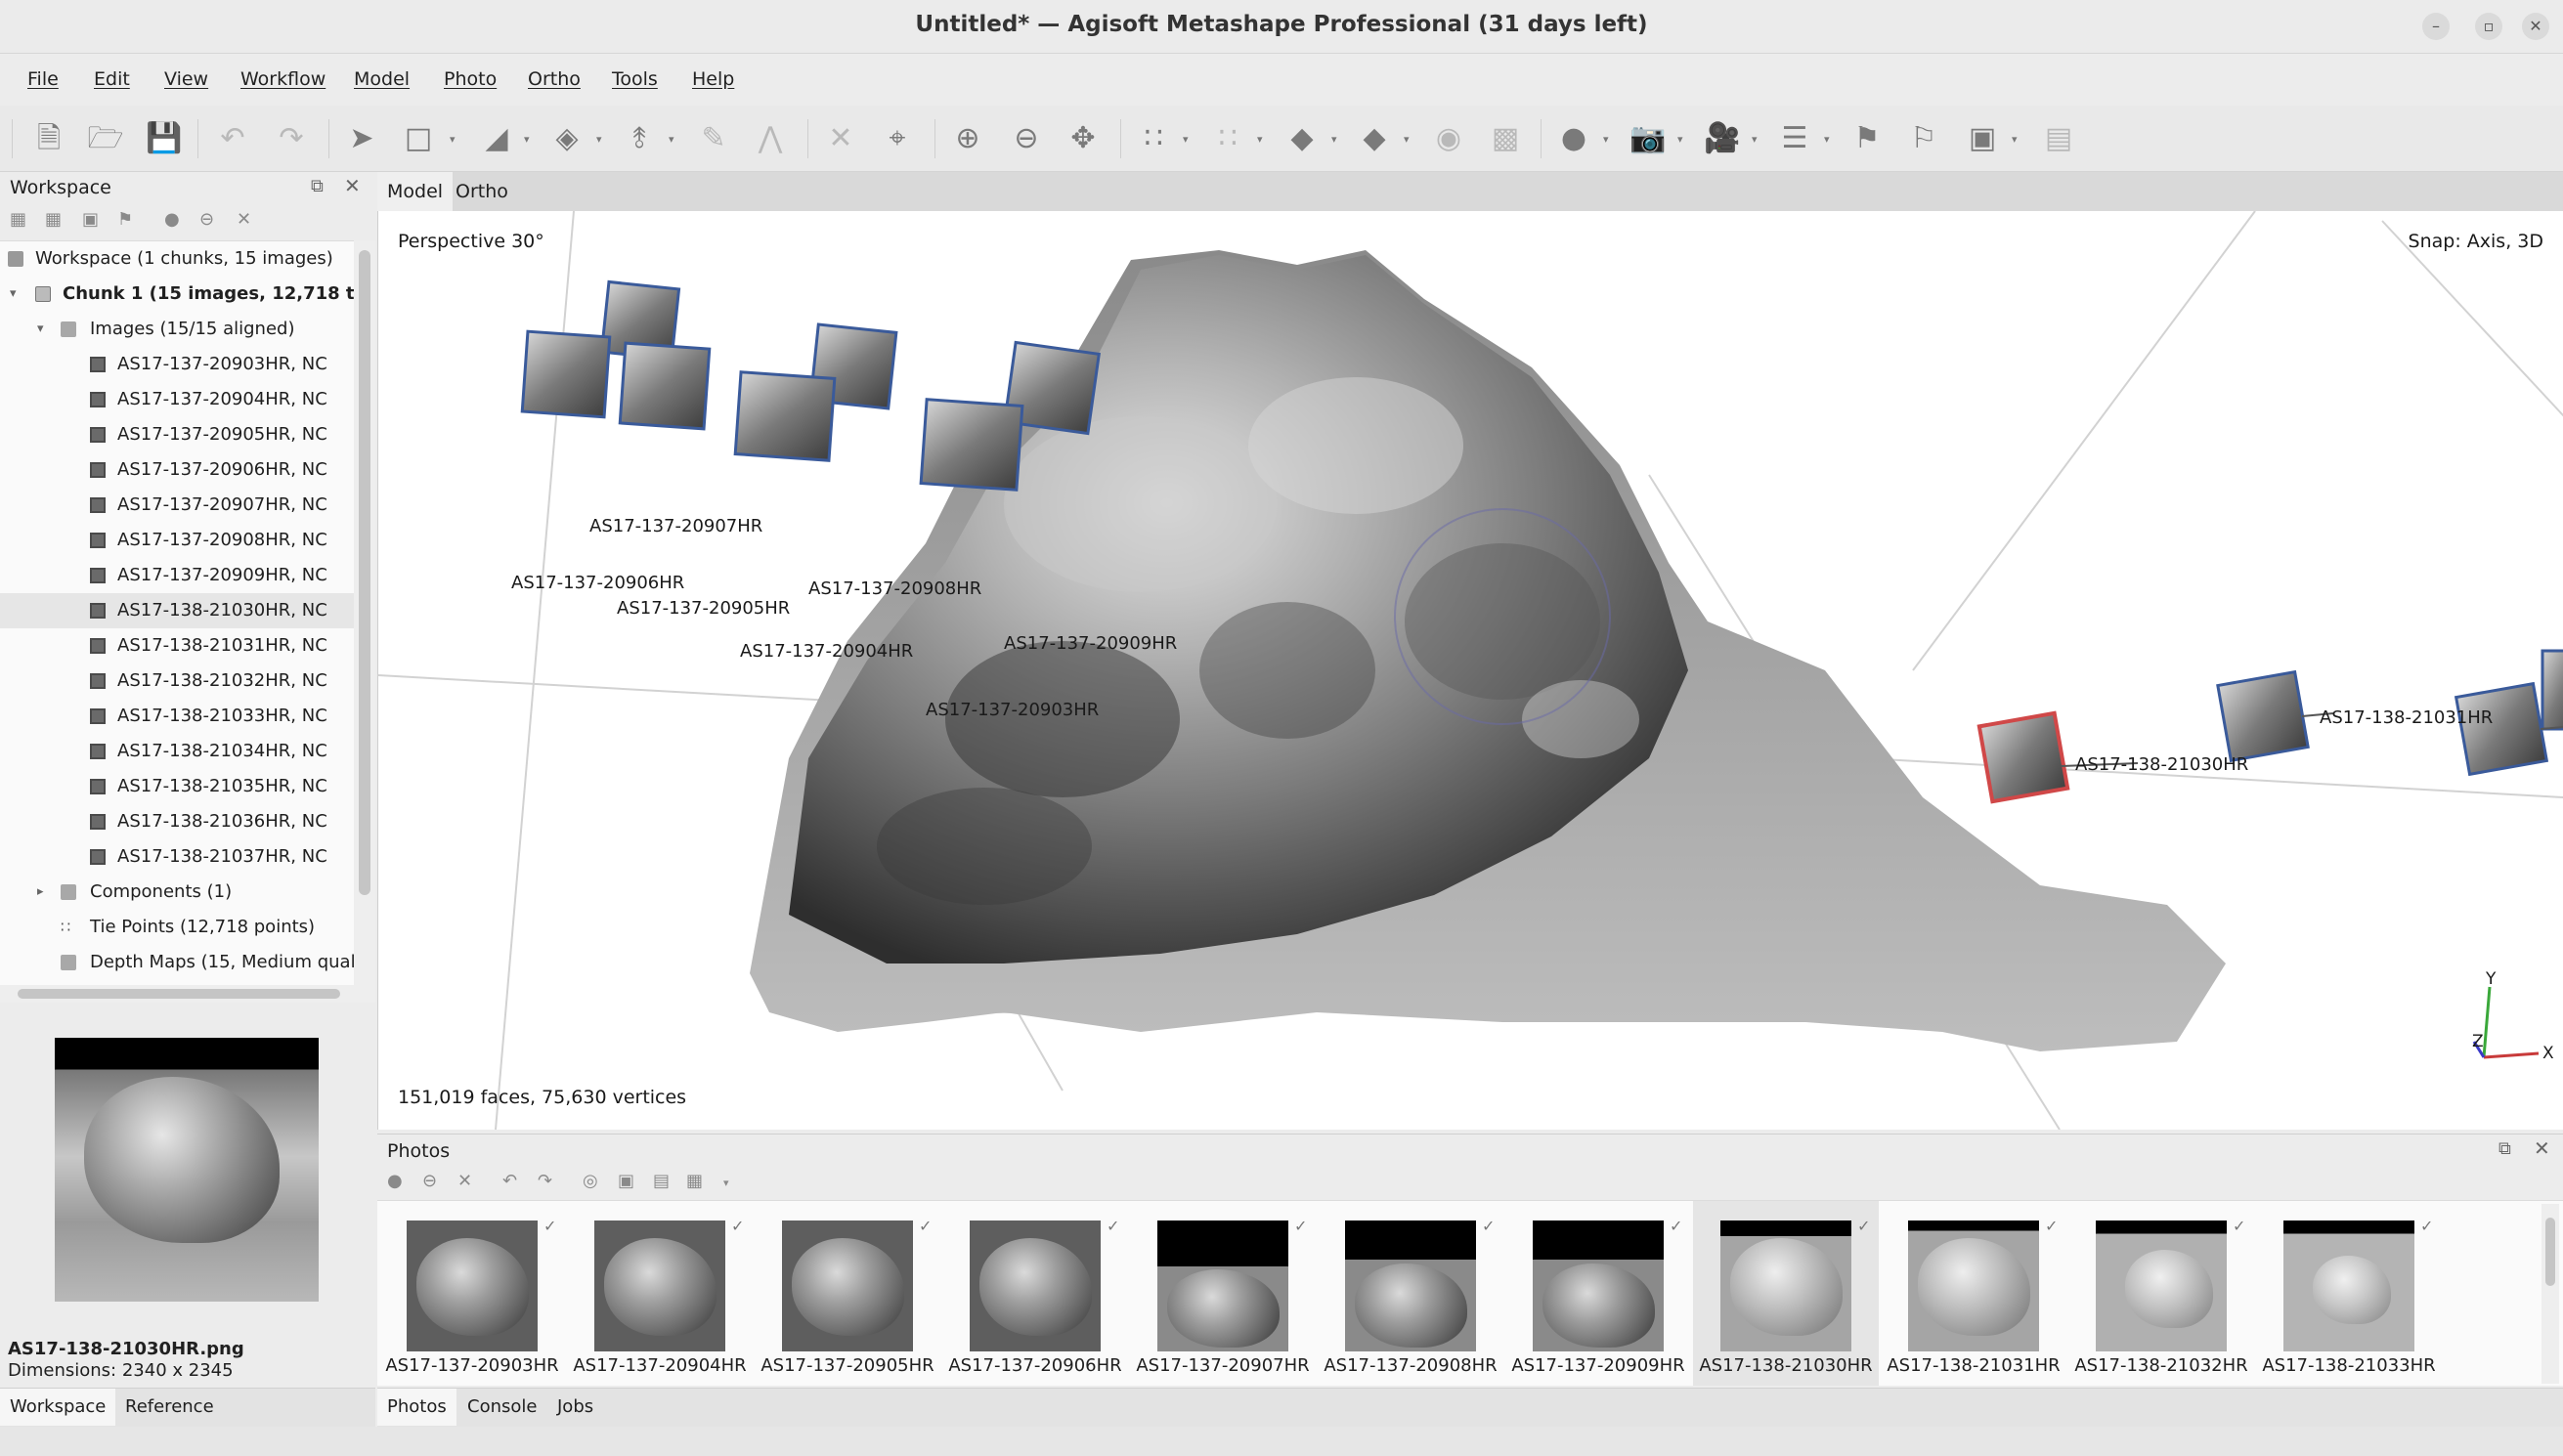  What do you see at coordinates (177, 716) in the screenshot?
I see `tree-image-item: AS17-138-21033HR, NC` at bounding box center [177, 716].